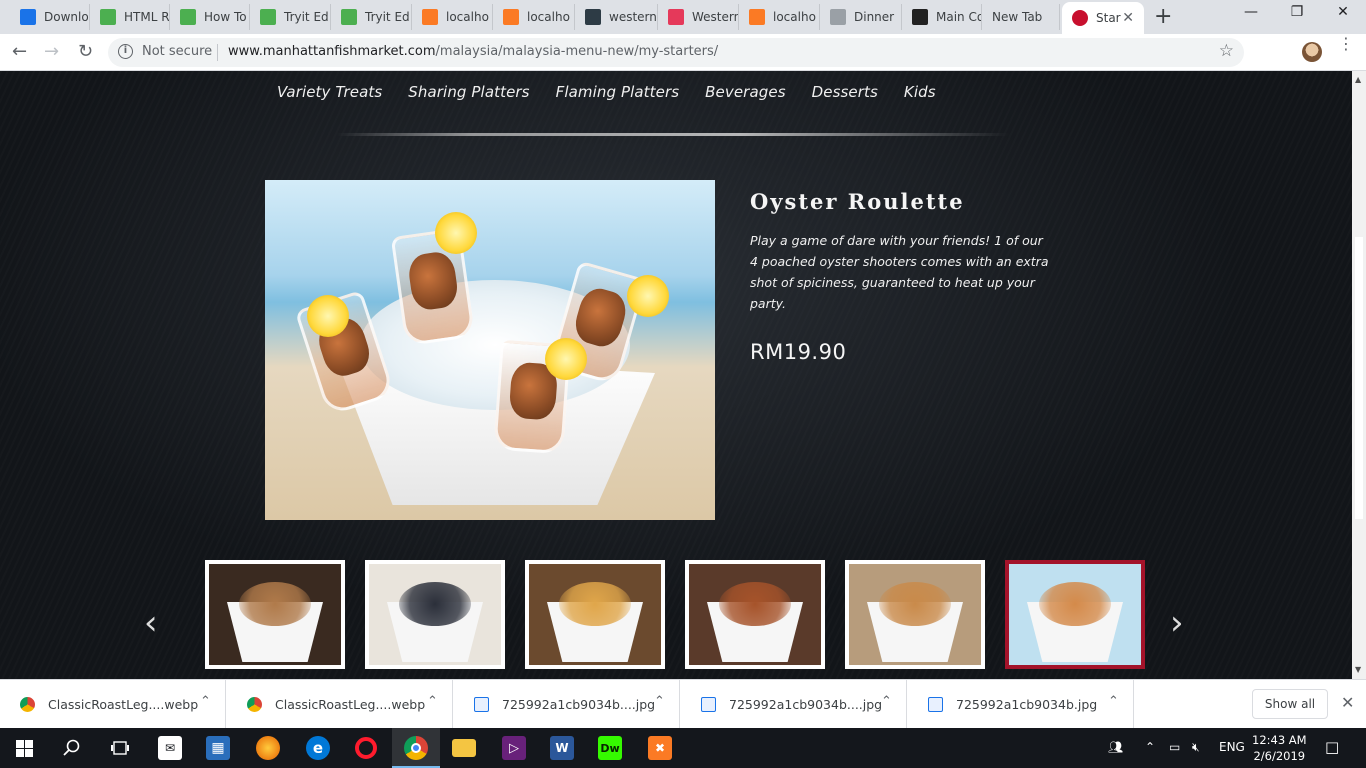  Describe the element at coordinates (177, 51) in the screenshot. I see `security-status: Not secure` at that location.